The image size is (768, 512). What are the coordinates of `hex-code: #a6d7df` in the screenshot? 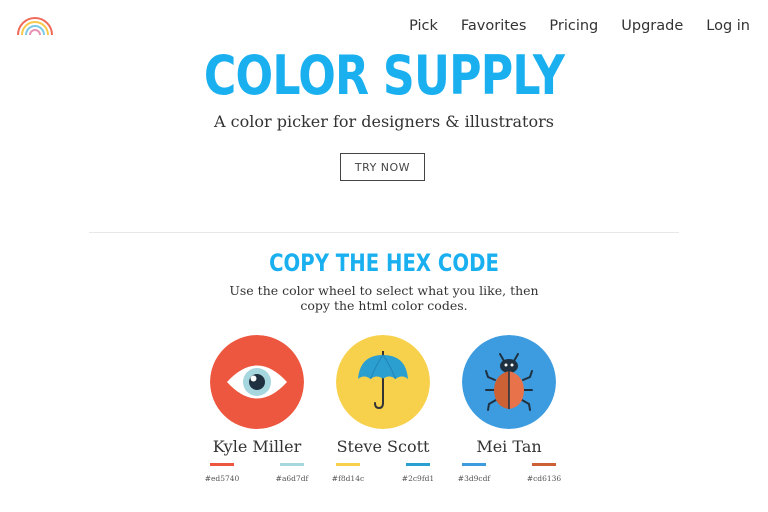 It's located at (292, 478).